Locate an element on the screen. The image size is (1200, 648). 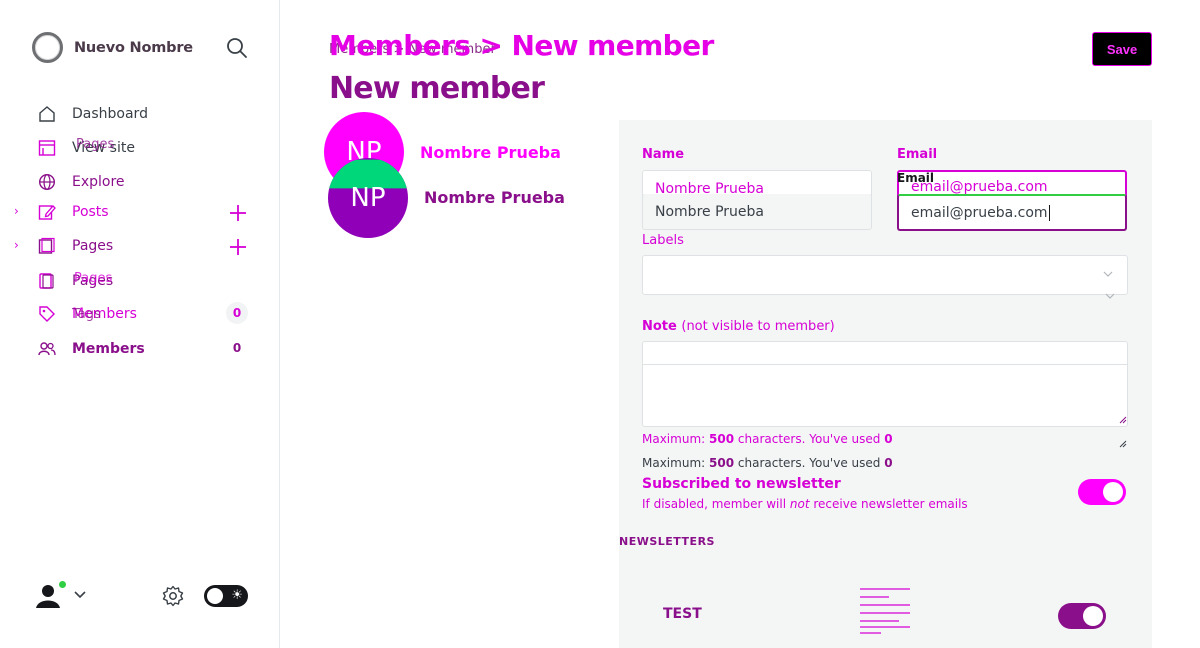
email-field-value: email@prueba.com is located at coordinates (979, 212).